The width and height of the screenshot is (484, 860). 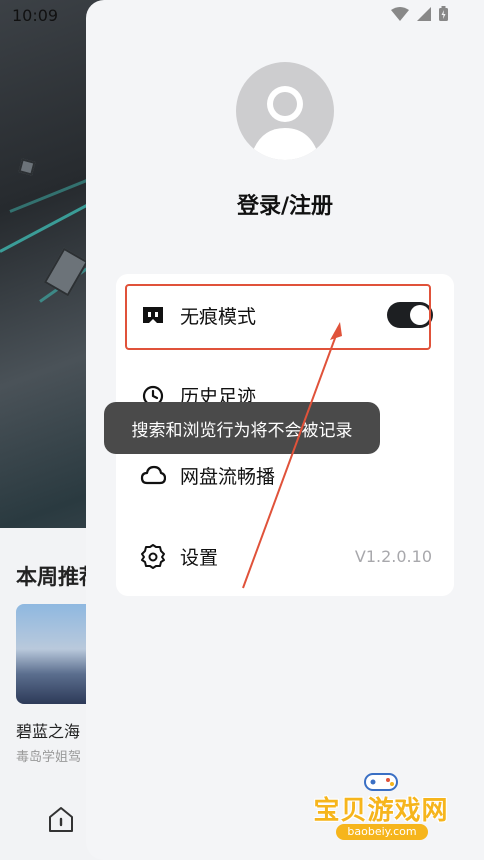 I want to click on user-placeholder-icon, so click(x=285, y=123).